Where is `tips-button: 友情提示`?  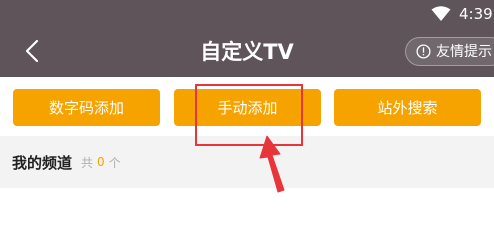
tips-button: 友情提示 is located at coordinates (449, 51).